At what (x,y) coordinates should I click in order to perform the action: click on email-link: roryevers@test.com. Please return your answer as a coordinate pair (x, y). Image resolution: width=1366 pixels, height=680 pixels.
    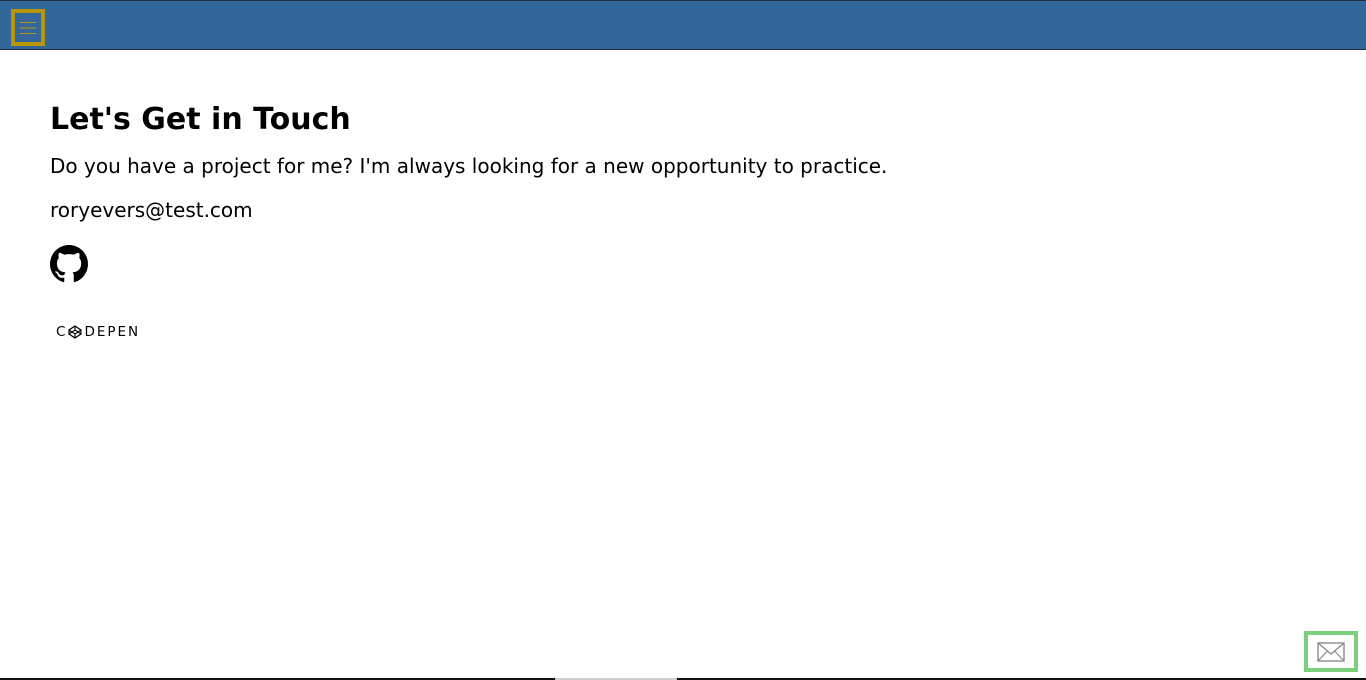
    Looking at the image, I should click on (650, 210).